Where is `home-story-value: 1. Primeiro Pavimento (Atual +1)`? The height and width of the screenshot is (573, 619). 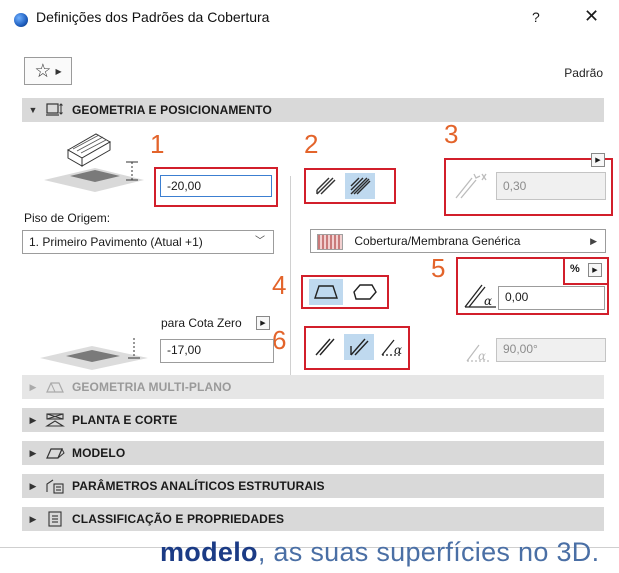
home-story-value: 1. Primeiro Pavimento (Atual +1) is located at coordinates (116, 242).